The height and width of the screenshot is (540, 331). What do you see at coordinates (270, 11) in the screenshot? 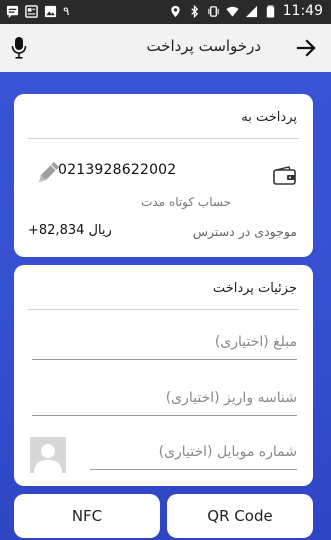
I see `battery-icon` at bounding box center [270, 11].